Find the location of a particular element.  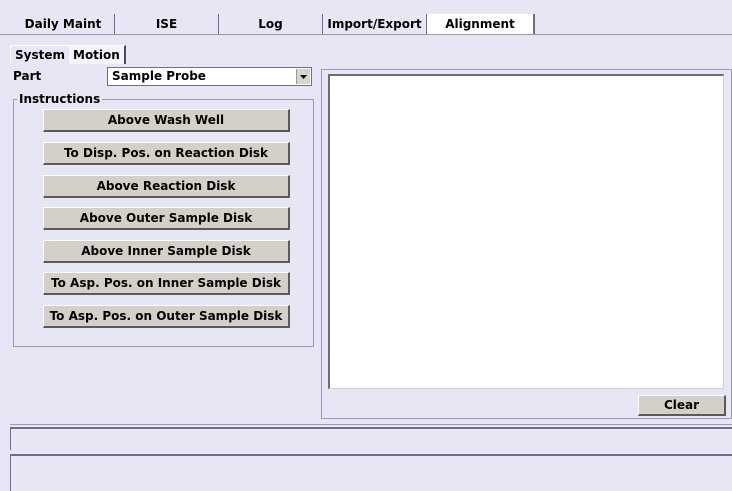

tab-daily-maint: Daily Maint is located at coordinates (63, 24).